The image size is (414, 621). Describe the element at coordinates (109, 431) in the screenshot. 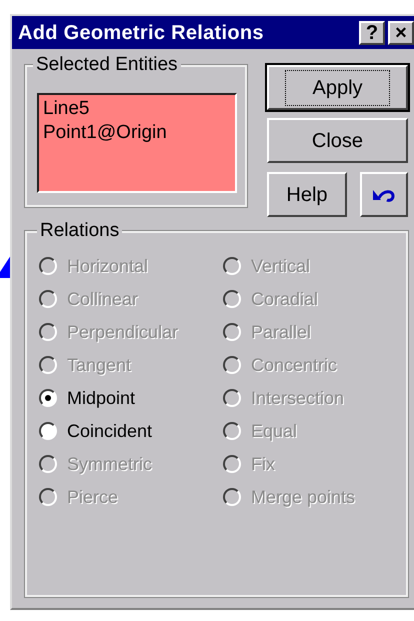

I see `radio-label: Coincident` at that location.